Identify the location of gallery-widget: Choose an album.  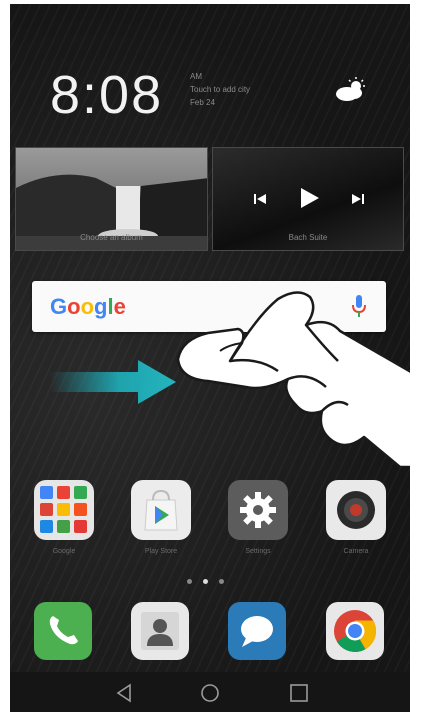
(111, 199).